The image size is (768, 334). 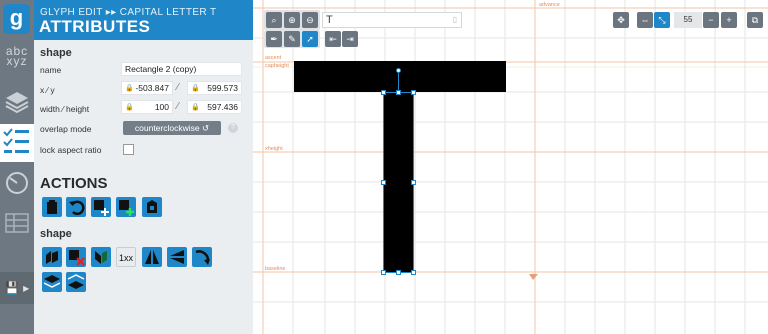 What do you see at coordinates (17, 167) in the screenshot?
I see `app-rail: g abc xyz 💾 ▸` at bounding box center [17, 167].